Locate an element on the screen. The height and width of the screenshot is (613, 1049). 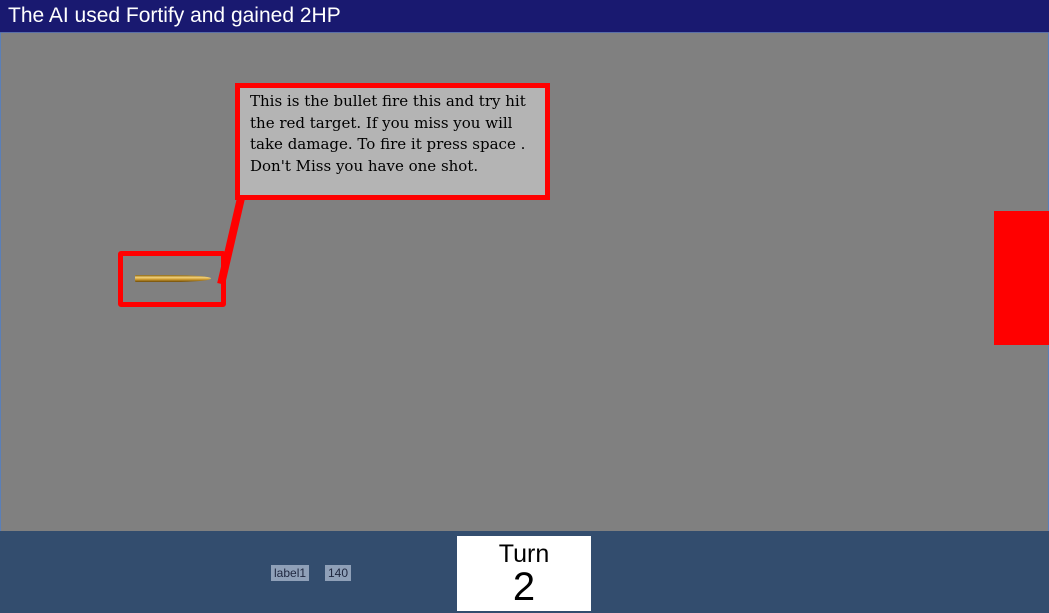
turn-number: 2 is located at coordinates (524, 587).